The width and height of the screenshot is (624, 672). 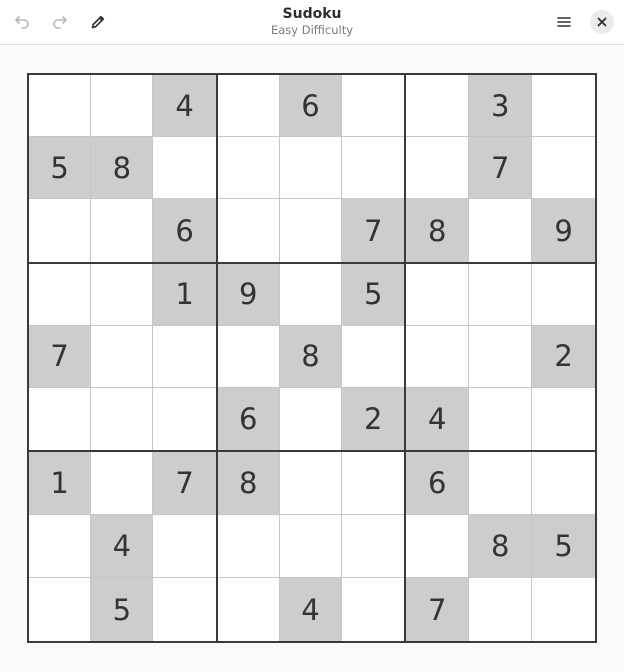 I want to click on sudoku-box: 3789, so click(x=500, y=169).